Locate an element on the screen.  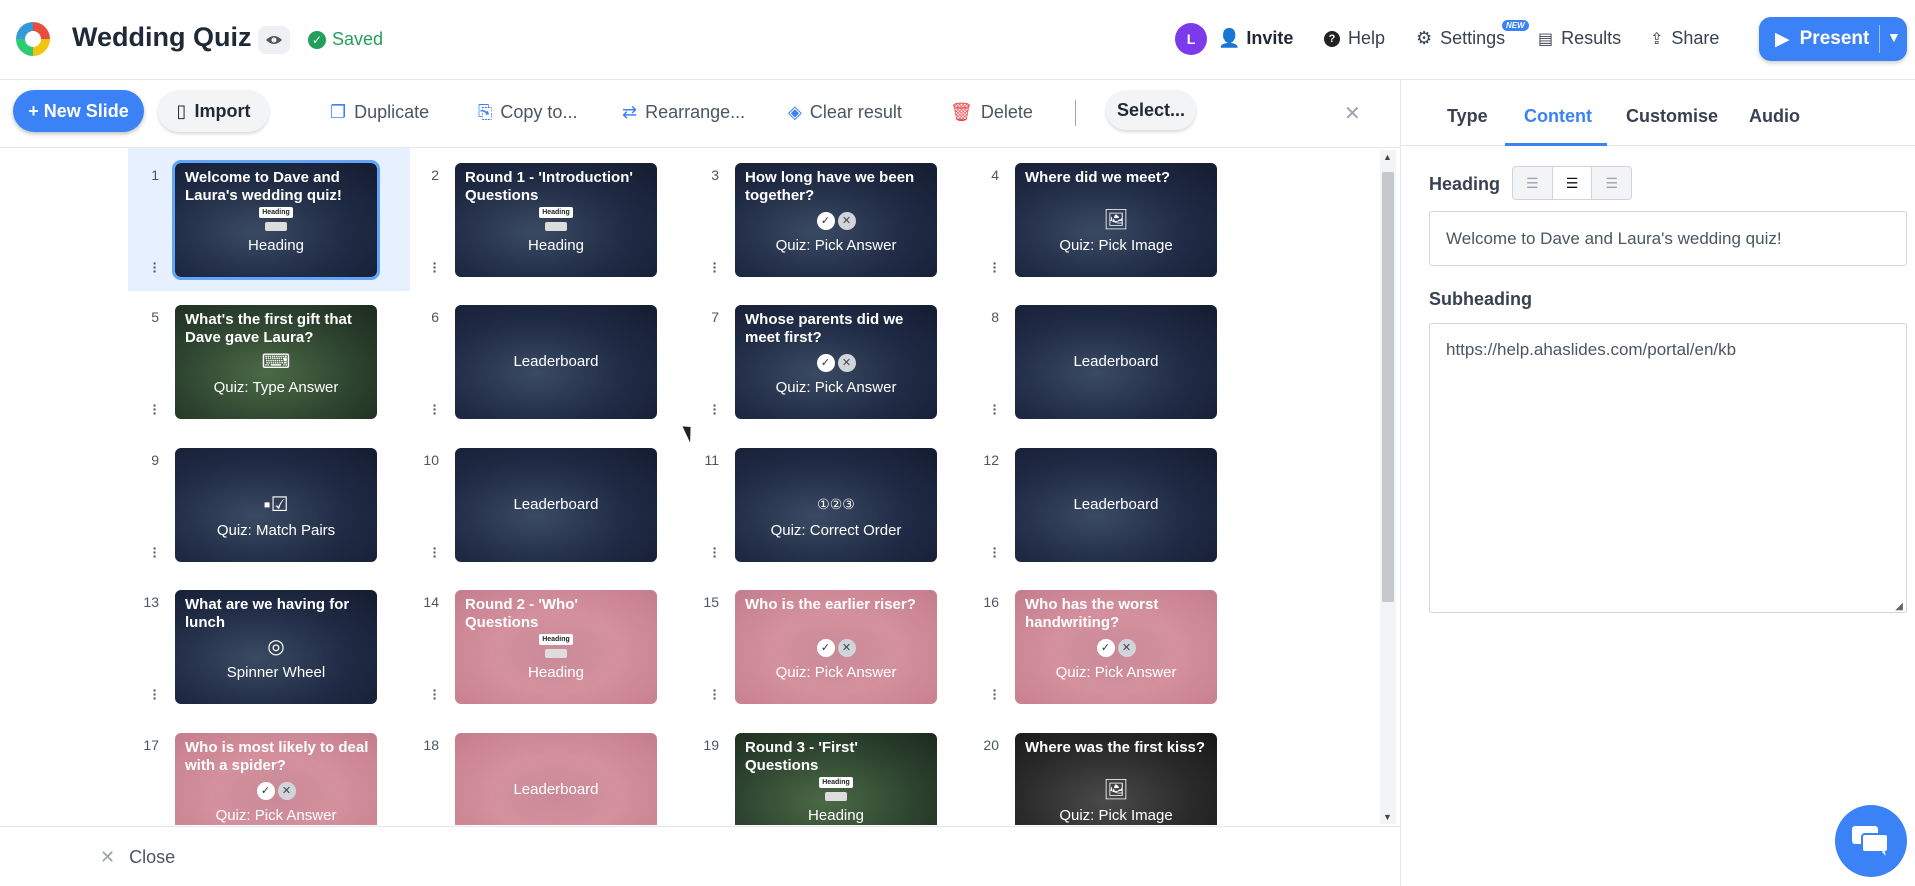
invite-button: 👤 Invite is located at coordinates (1255, 38).